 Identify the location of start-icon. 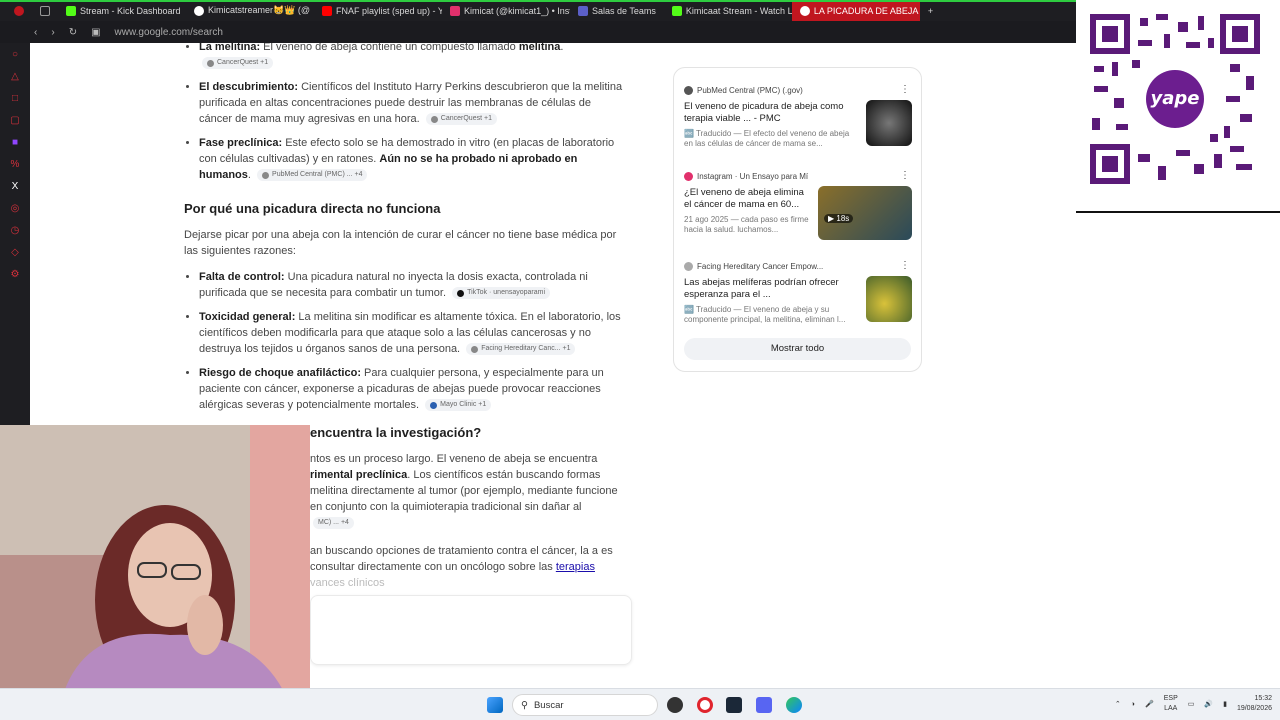
(495, 705).